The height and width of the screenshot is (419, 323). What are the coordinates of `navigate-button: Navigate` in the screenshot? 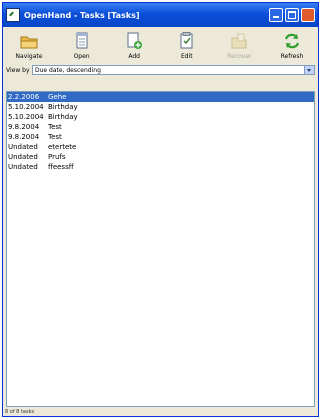 It's located at (29, 46).